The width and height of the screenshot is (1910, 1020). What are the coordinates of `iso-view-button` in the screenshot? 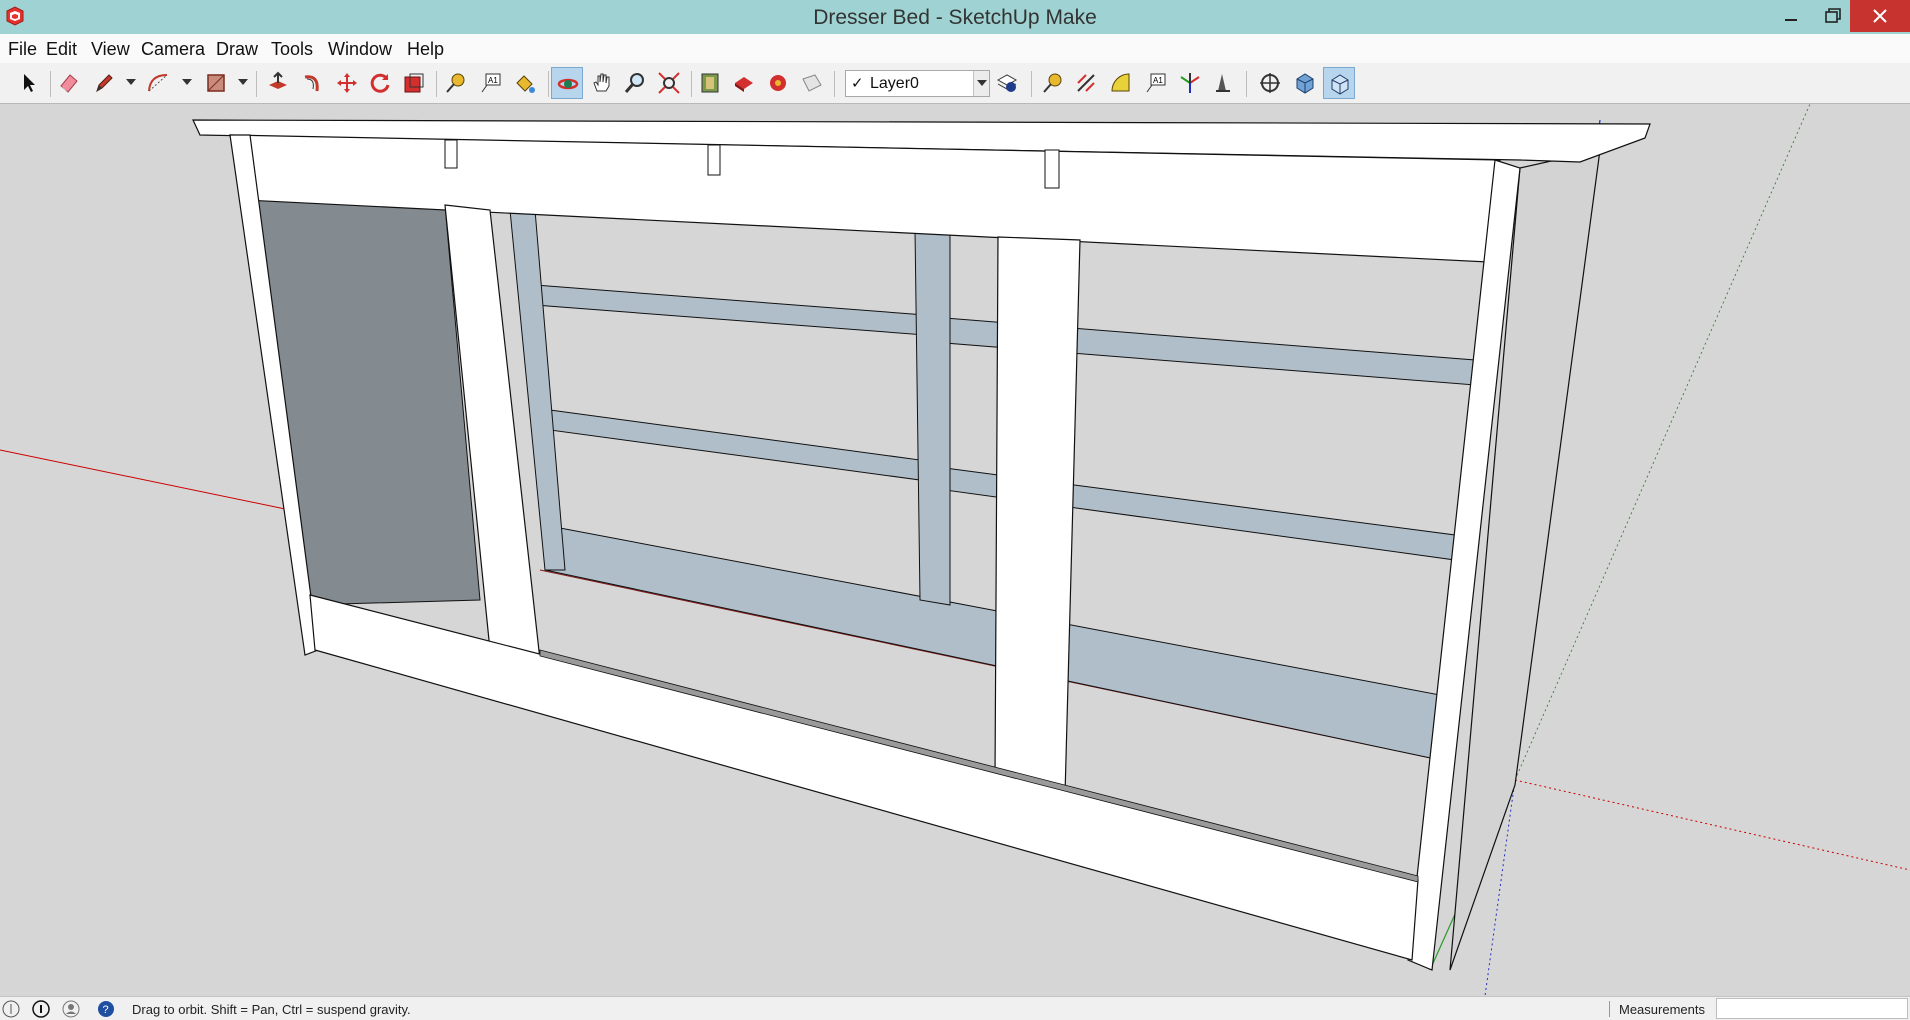 It's located at (1305, 83).